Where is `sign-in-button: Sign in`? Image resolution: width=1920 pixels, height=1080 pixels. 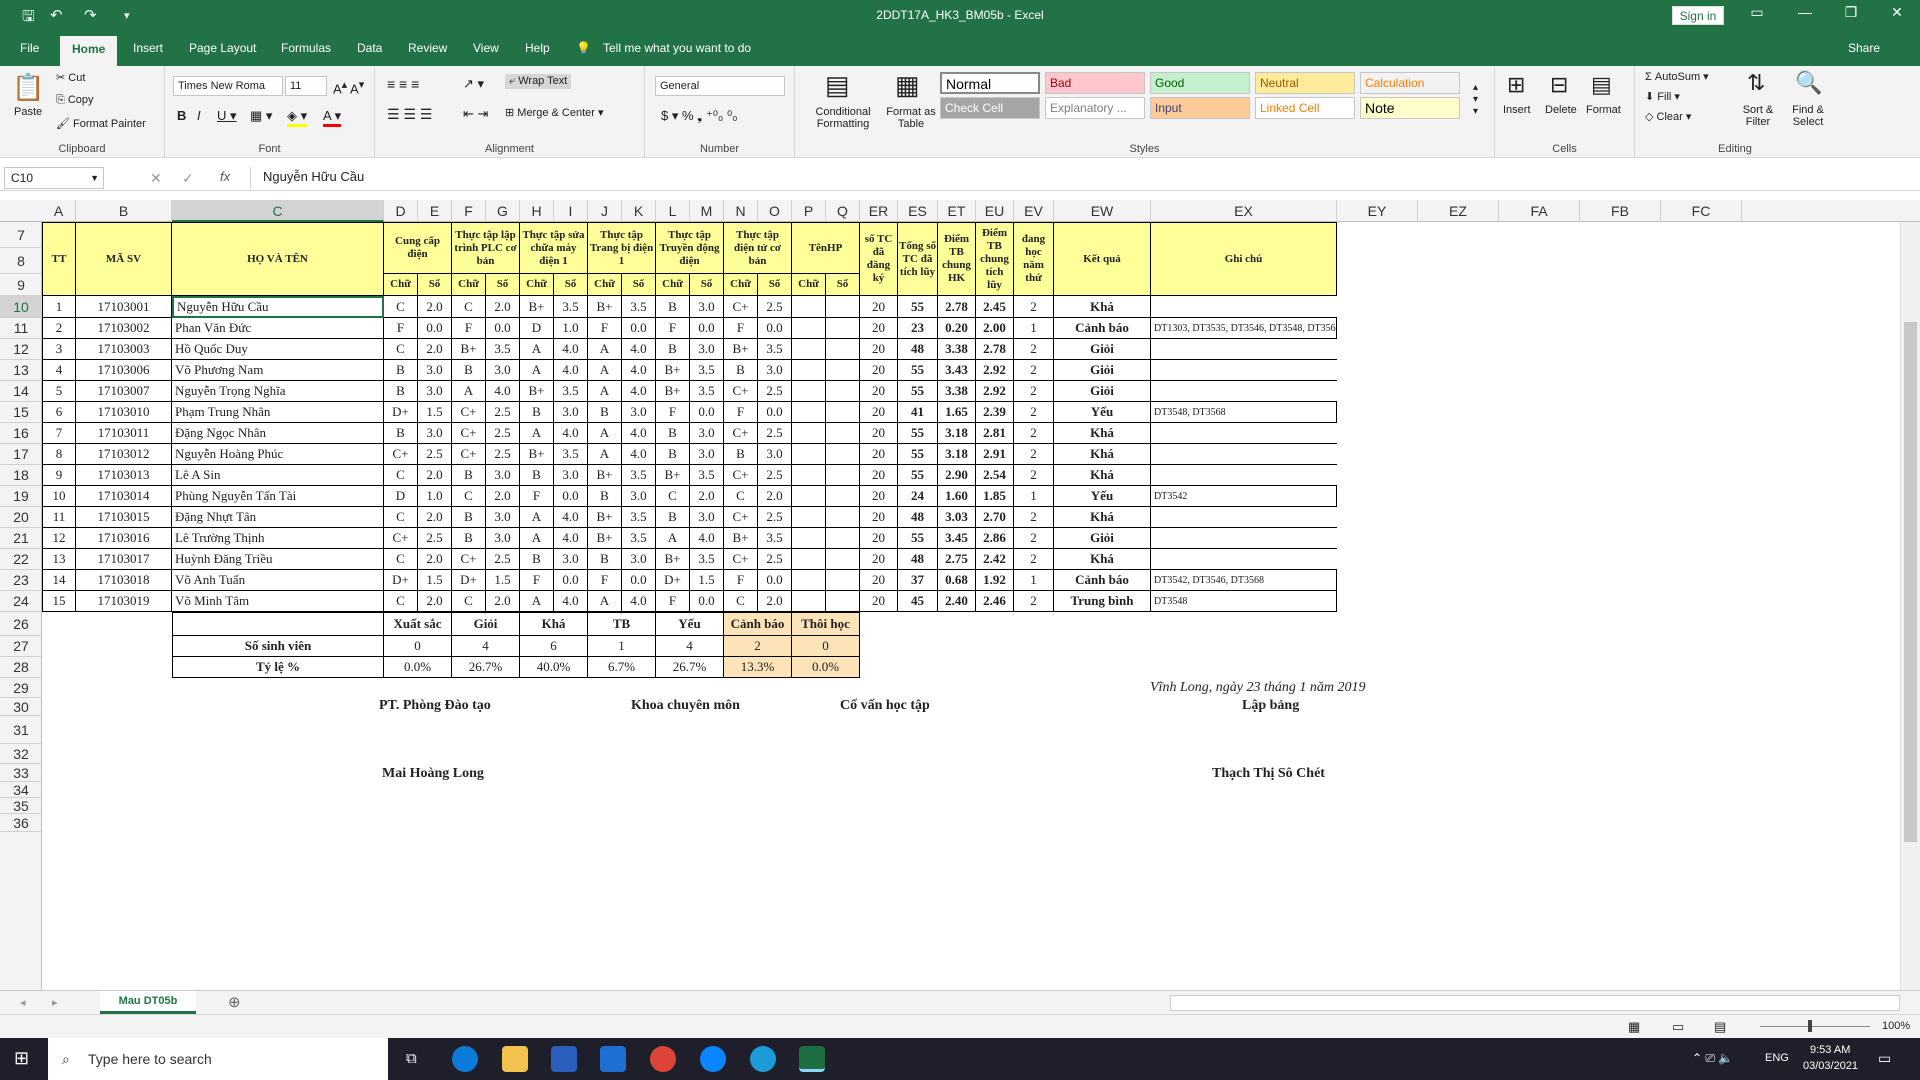
sign-in-button: Sign in is located at coordinates (1698, 15).